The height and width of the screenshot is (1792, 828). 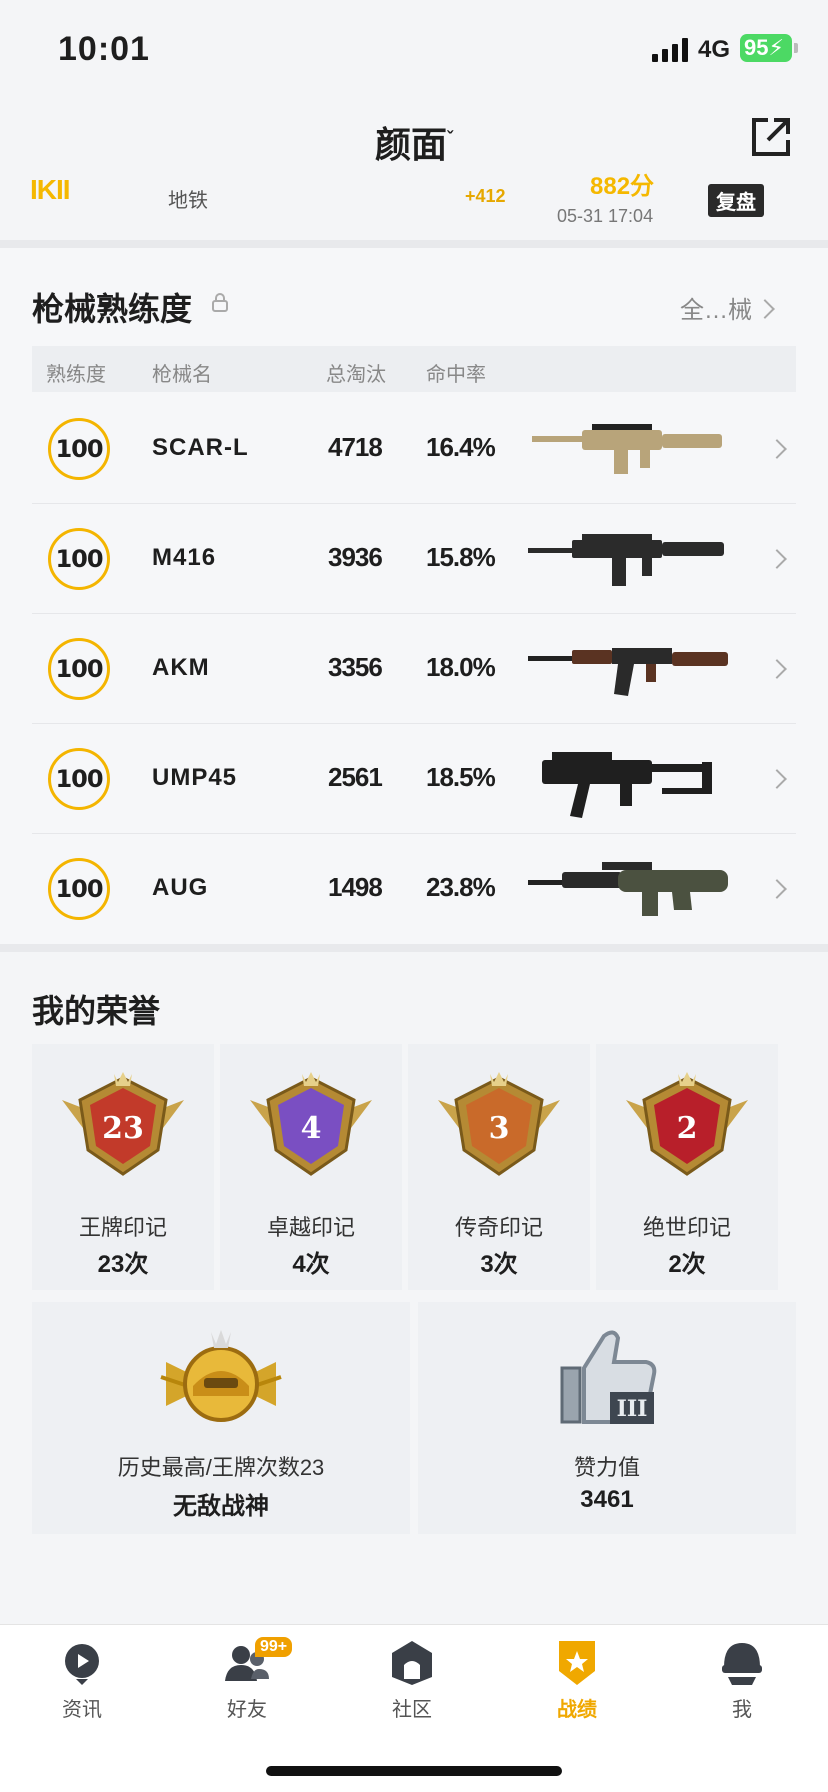 I want to click on tab-label: 战绩, so click(x=577, y=1710).